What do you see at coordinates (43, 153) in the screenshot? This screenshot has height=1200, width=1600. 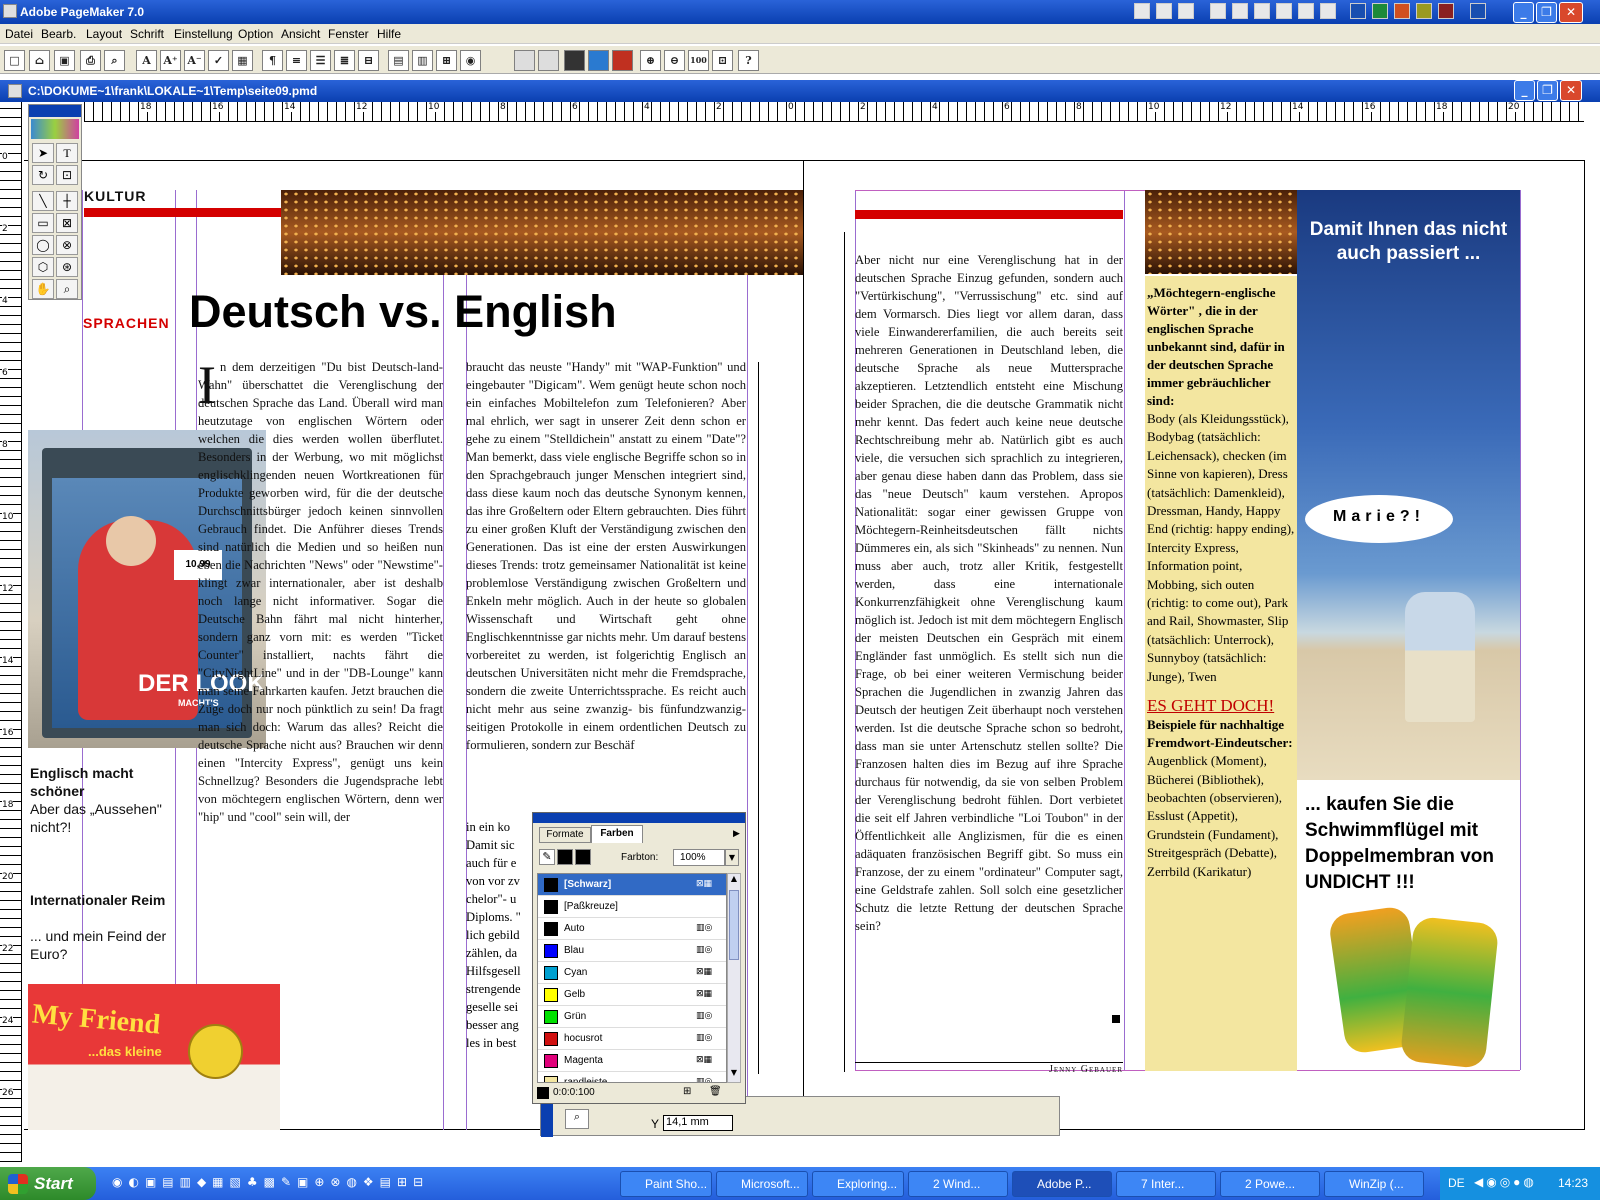 I see `pointer-tool-icon: ➤` at bounding box center [43, 153].